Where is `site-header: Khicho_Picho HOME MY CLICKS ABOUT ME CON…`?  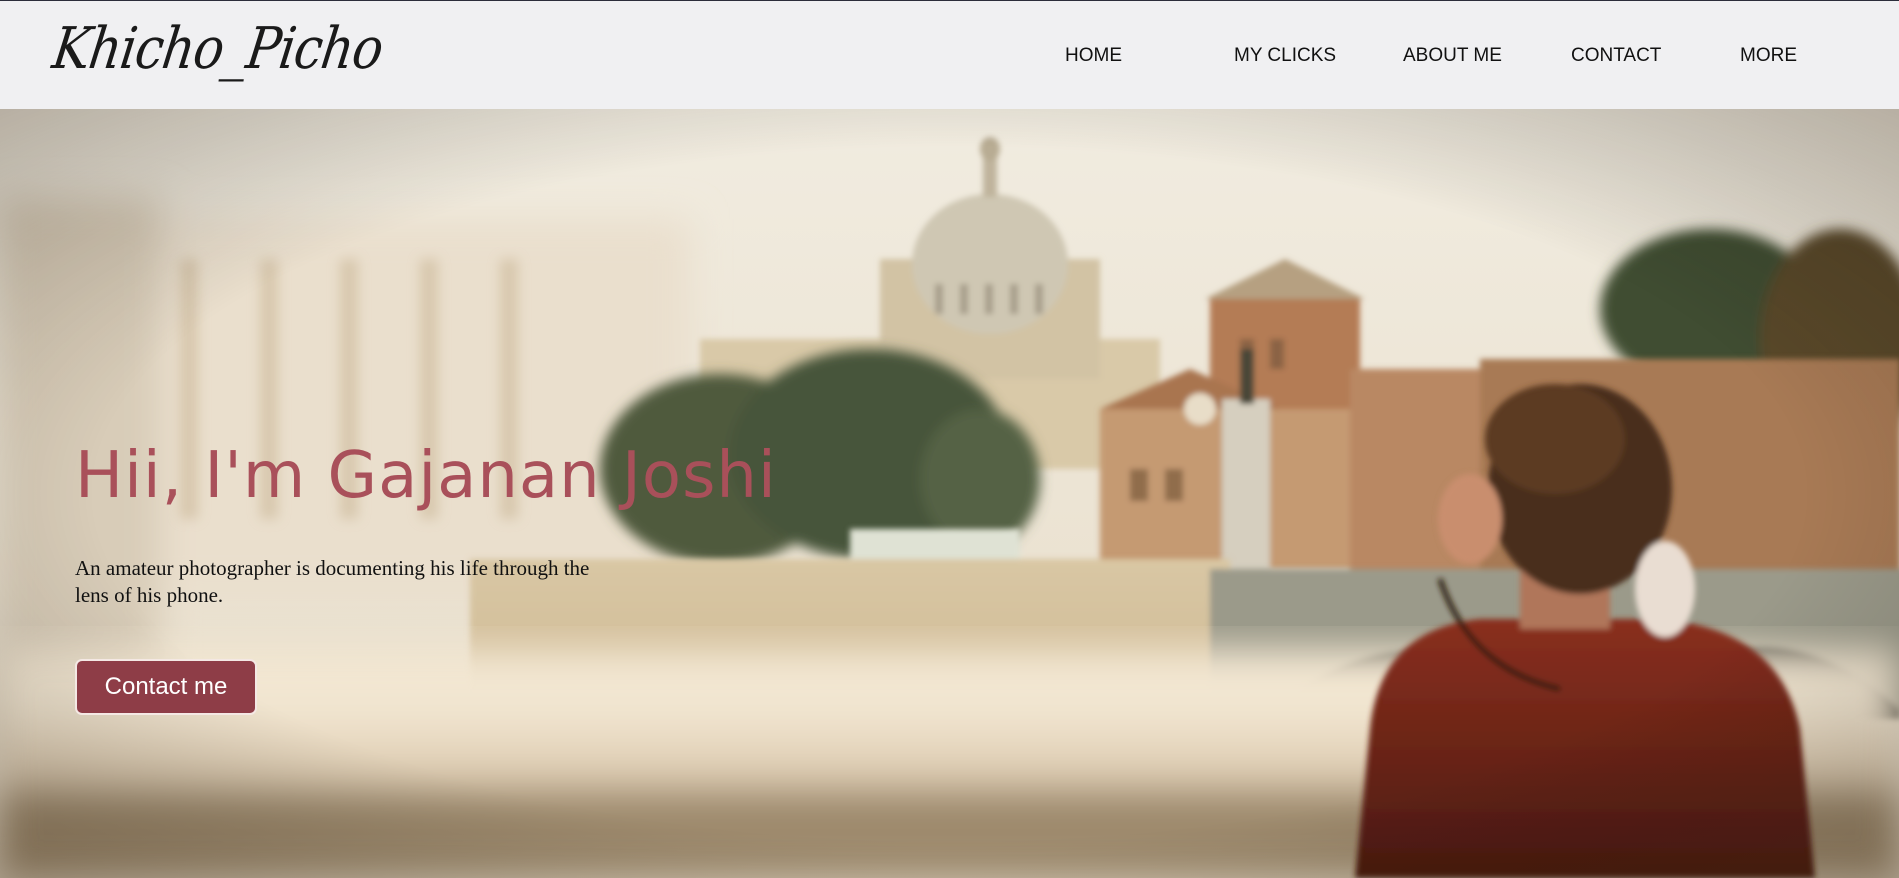 site-header: Khicho_Picho HOME MY CLICKS ABOUT ME CON… is located at coordinates (949, 55).